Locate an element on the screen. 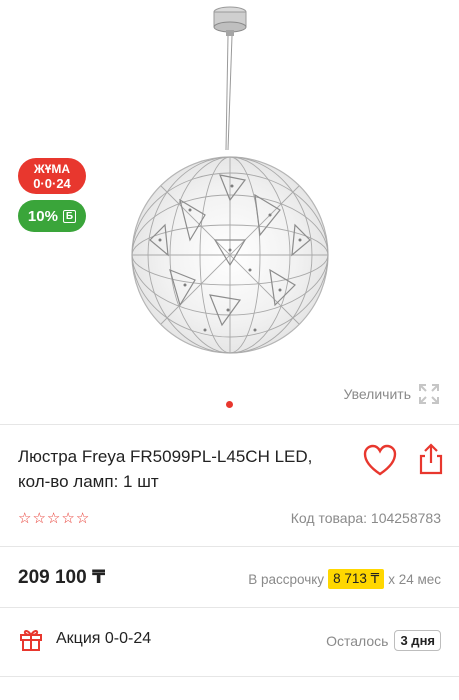  promo-label: Акция 0-0-24 is located at coordinates (104, 638).